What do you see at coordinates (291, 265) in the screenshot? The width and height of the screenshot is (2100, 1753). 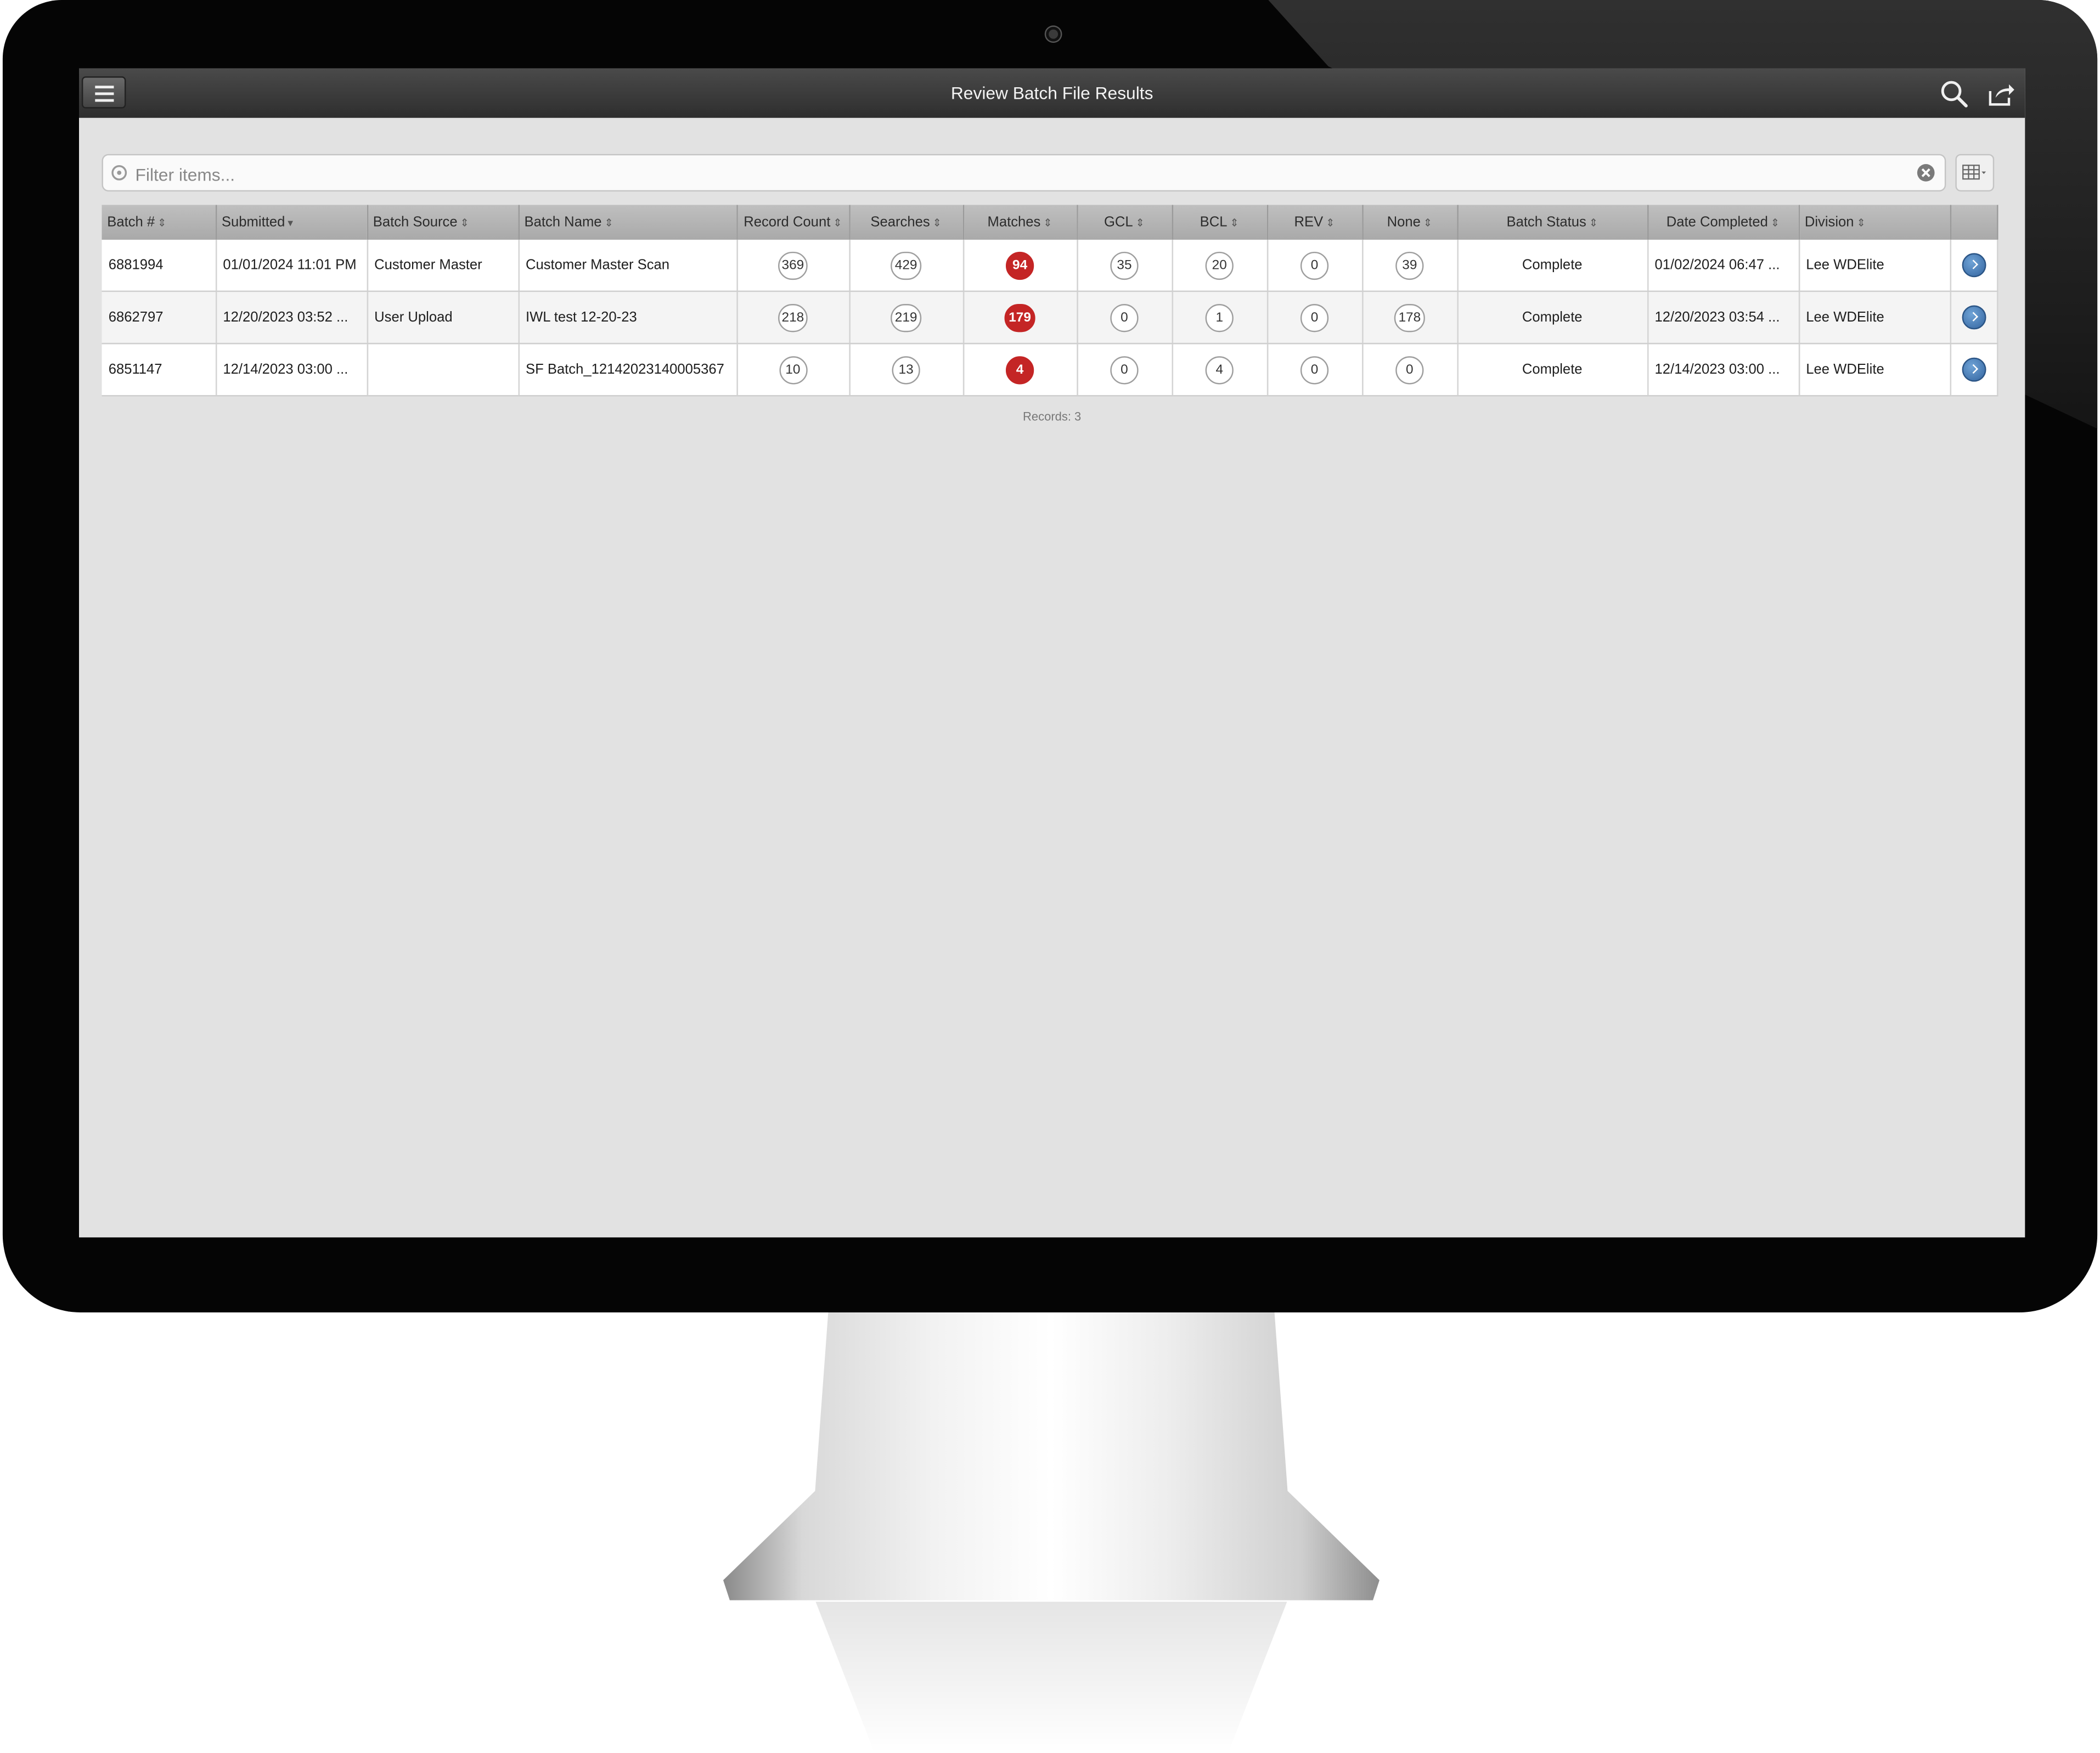 I see `cell-submitted: 01/01/2024 11:01 PM` at bounding box center [291, 265].